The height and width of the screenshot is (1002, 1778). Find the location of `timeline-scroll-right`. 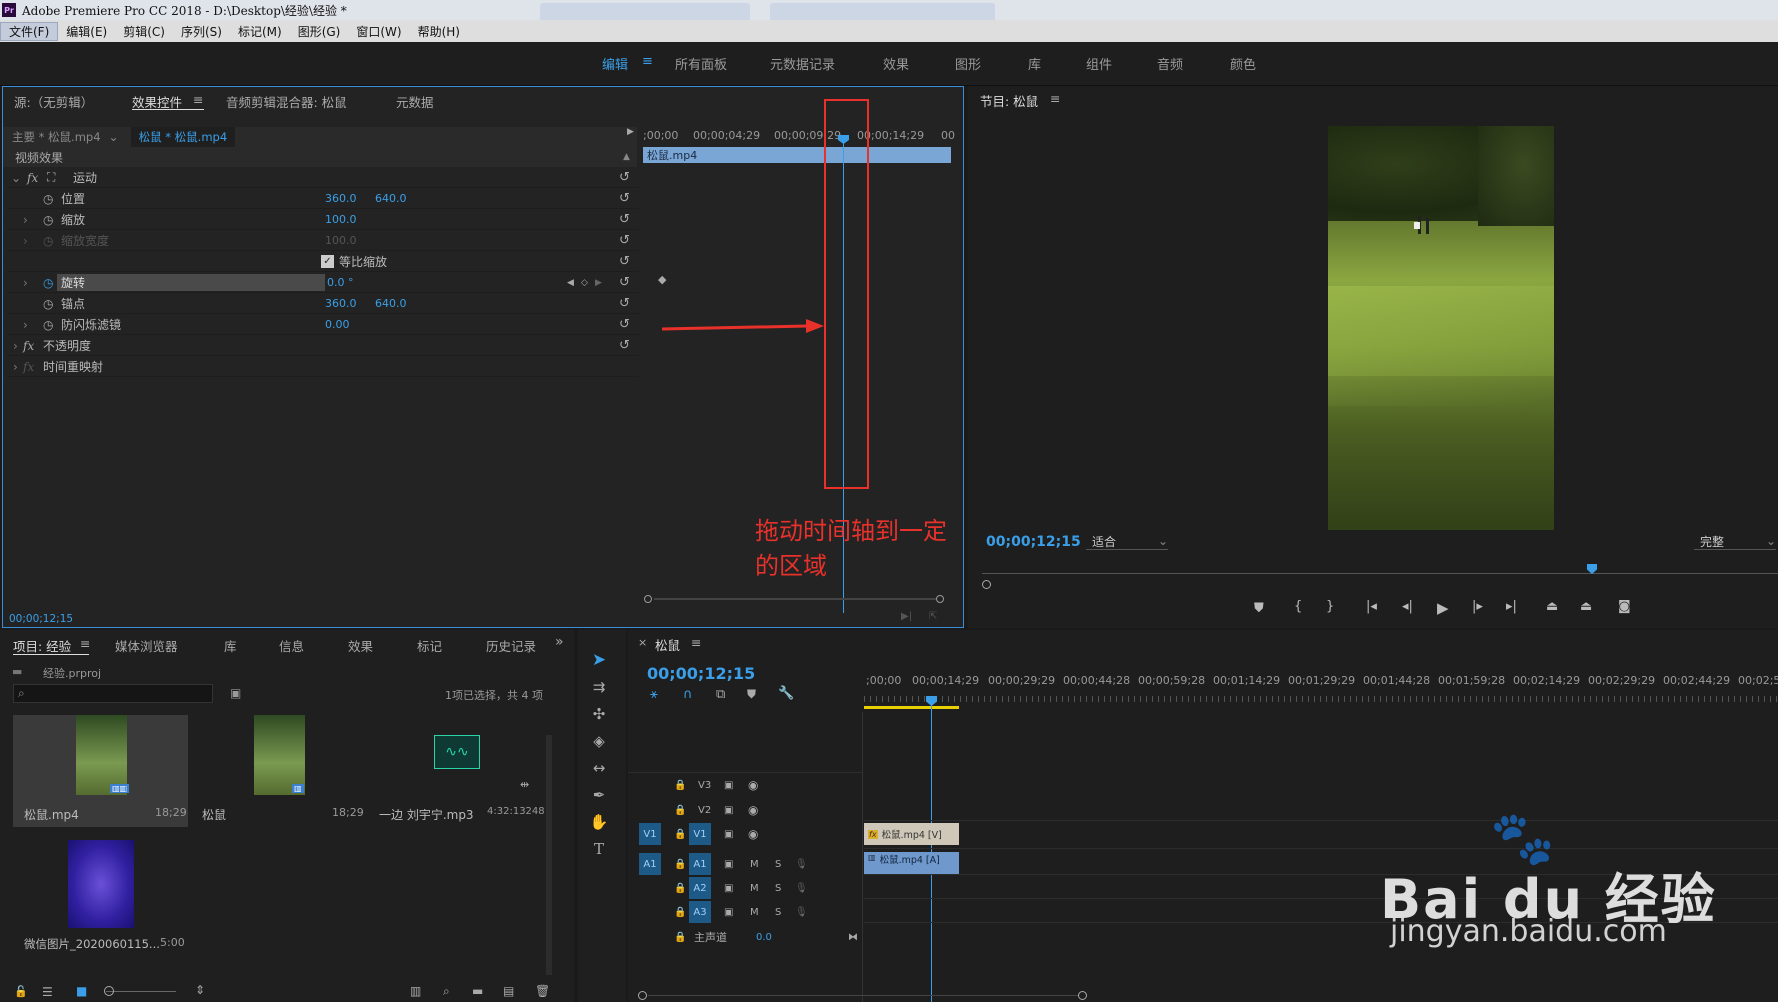

timeline-scroll-right is located at coordinates (1082, 995).